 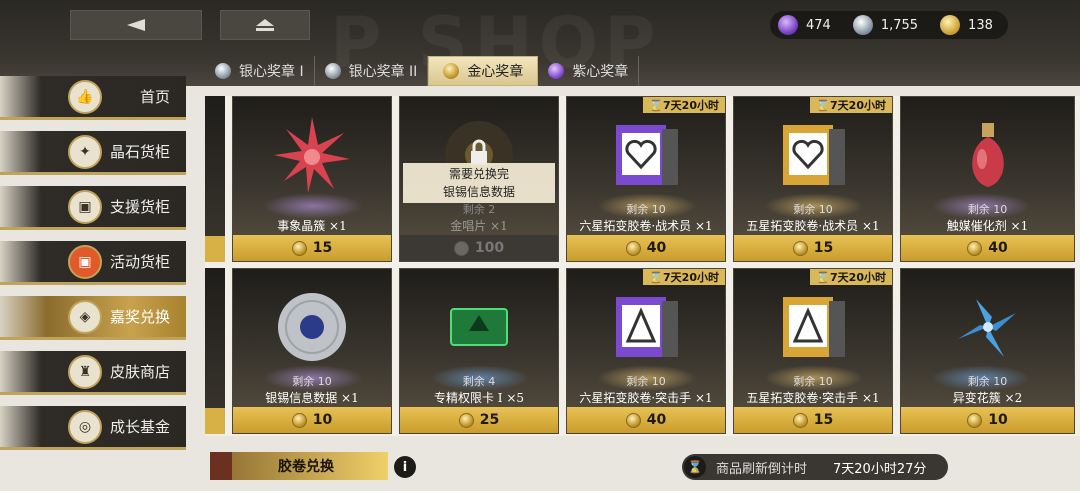 I want to click on tab-purple: 紫心奖章, so click(x=589, y=71).